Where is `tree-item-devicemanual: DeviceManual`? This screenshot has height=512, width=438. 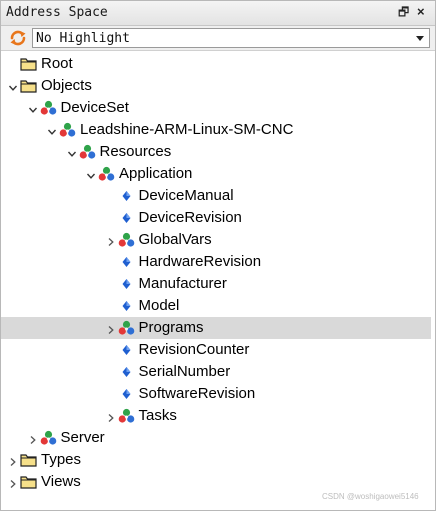 tree-item-devicemanual: DeviceManual is located at coordinates (216, 196).